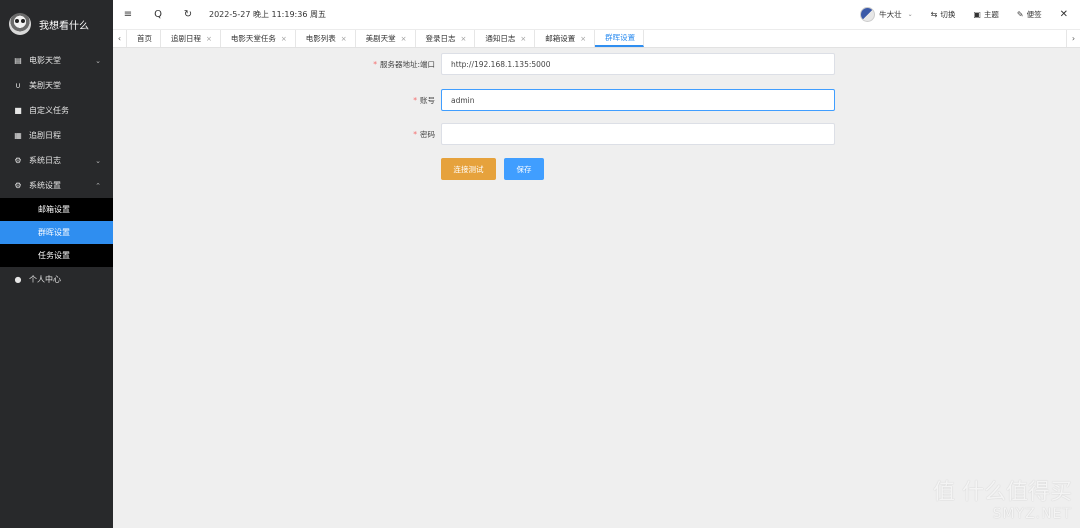  I want to click on settings-submenu: 邮箱设置 群晖设置 任务设置, so click(56, 232).